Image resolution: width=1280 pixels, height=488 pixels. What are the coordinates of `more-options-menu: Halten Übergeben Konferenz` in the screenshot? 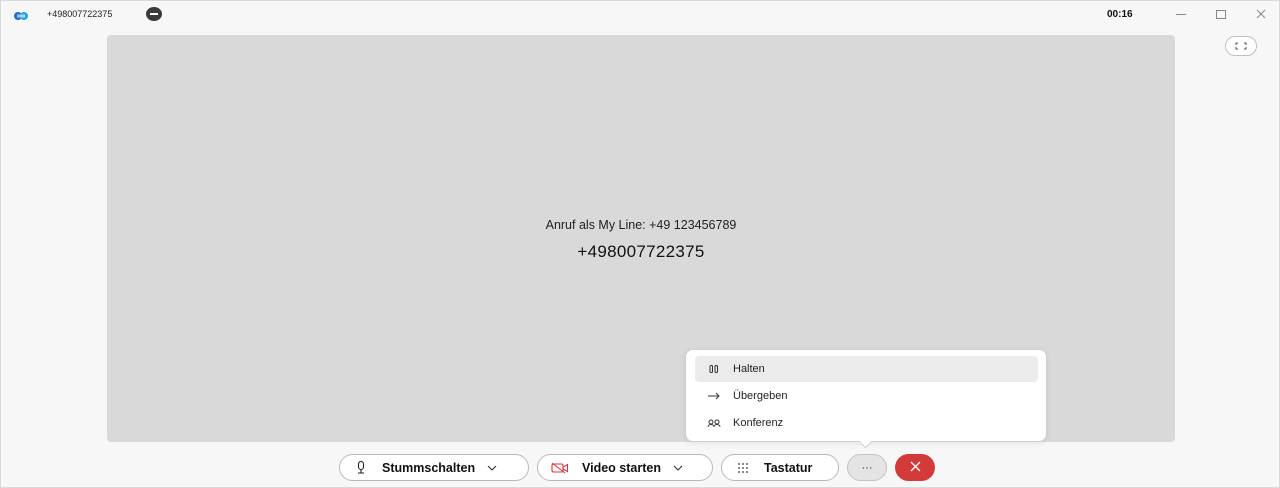 It's located at (866, 395).